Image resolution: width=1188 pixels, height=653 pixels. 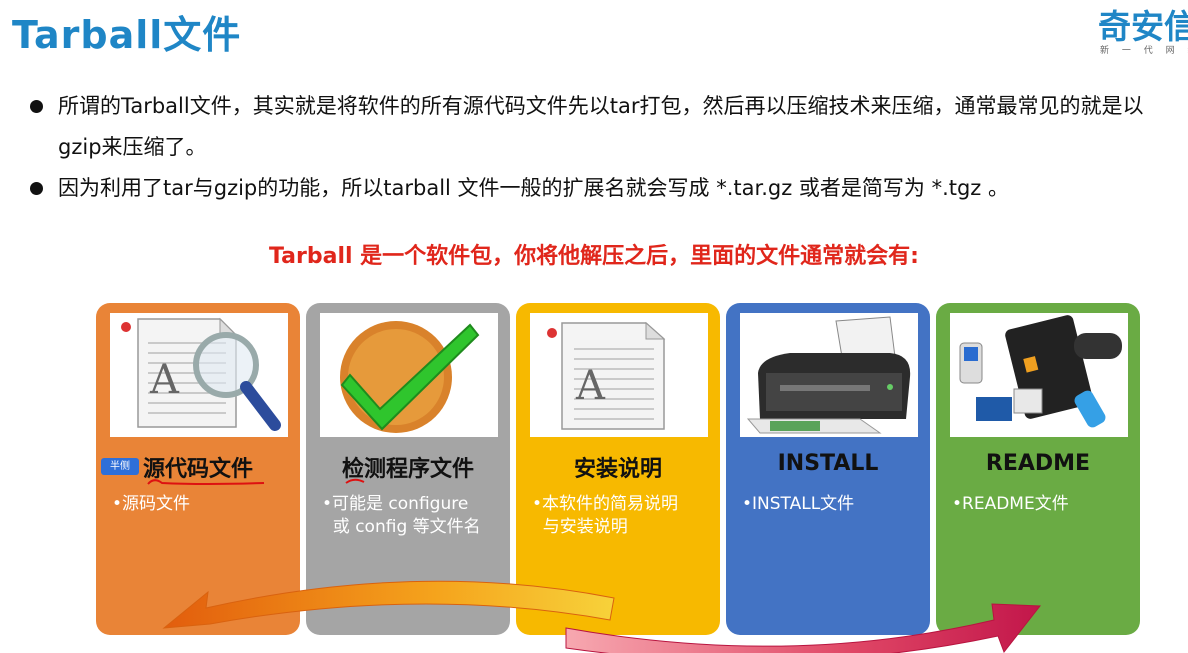 What do you see at coordinates (605, 515) in the screenshot?
I see `card-description: •本软件的简易说明 与安装说明` at bounding box center [605, 515].